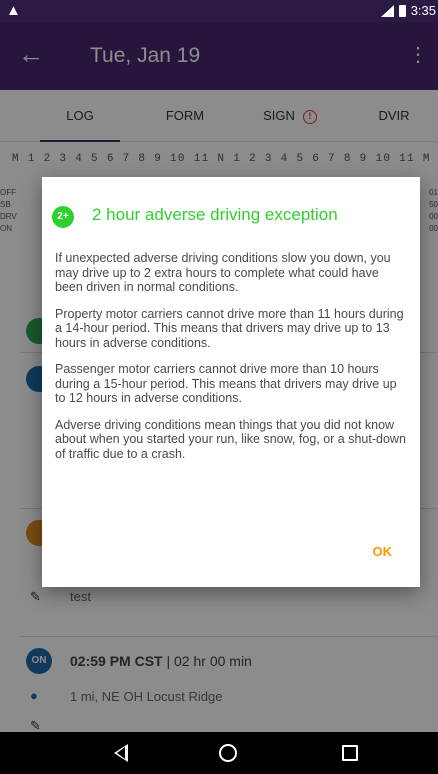 This screenshot has height=774, width=438. What do you see at coordinates (13, 10) in the screenshot?
I see `warning-icon: ▲` at bounding box center [13, 10].